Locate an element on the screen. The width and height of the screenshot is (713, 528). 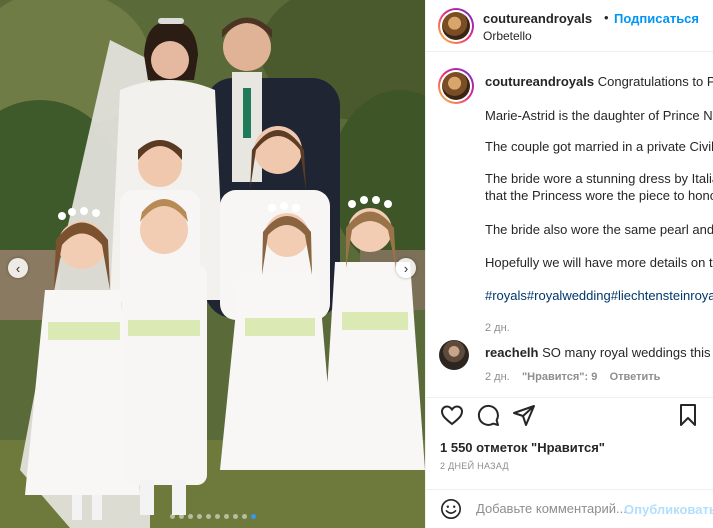
comment-likes-link: "Нравится": 9 is located at coordinates (559, 377).